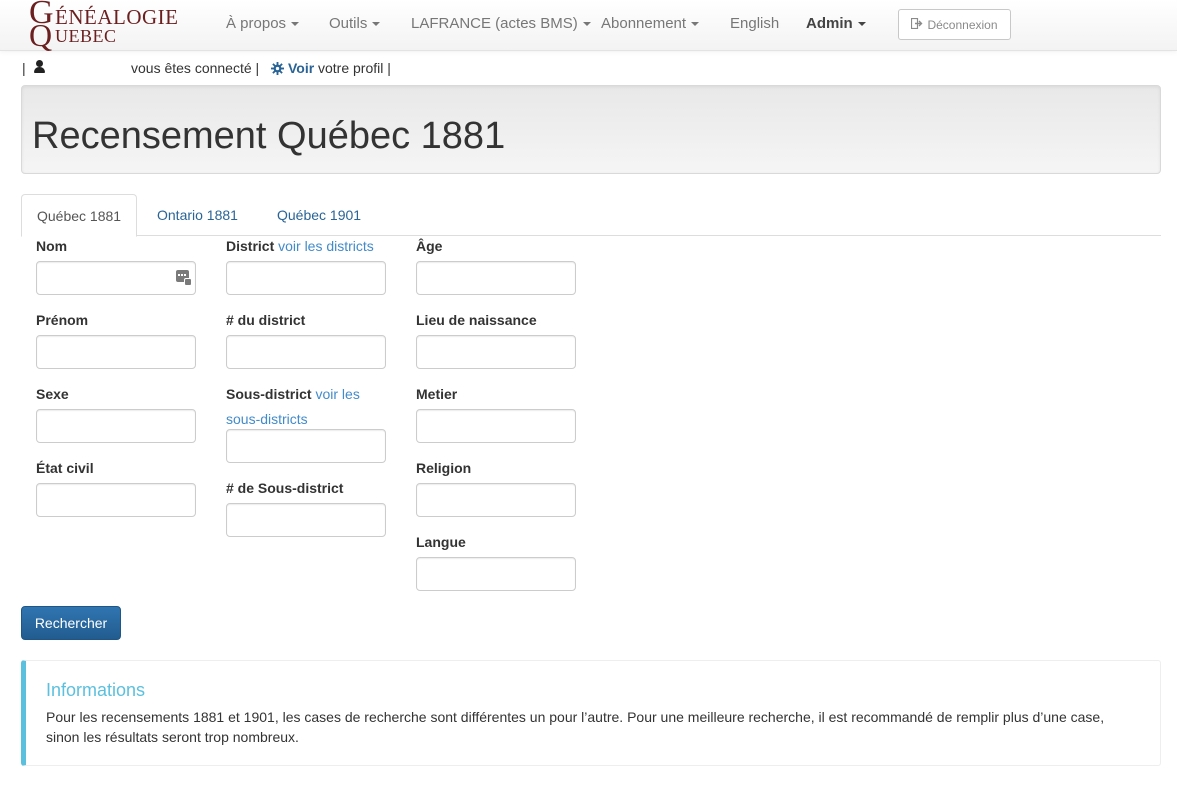 This screenshot has width=1177, height=793. Describe the element at coordinates (496, 574) in the screenshot. I see `langue-input` at that location.